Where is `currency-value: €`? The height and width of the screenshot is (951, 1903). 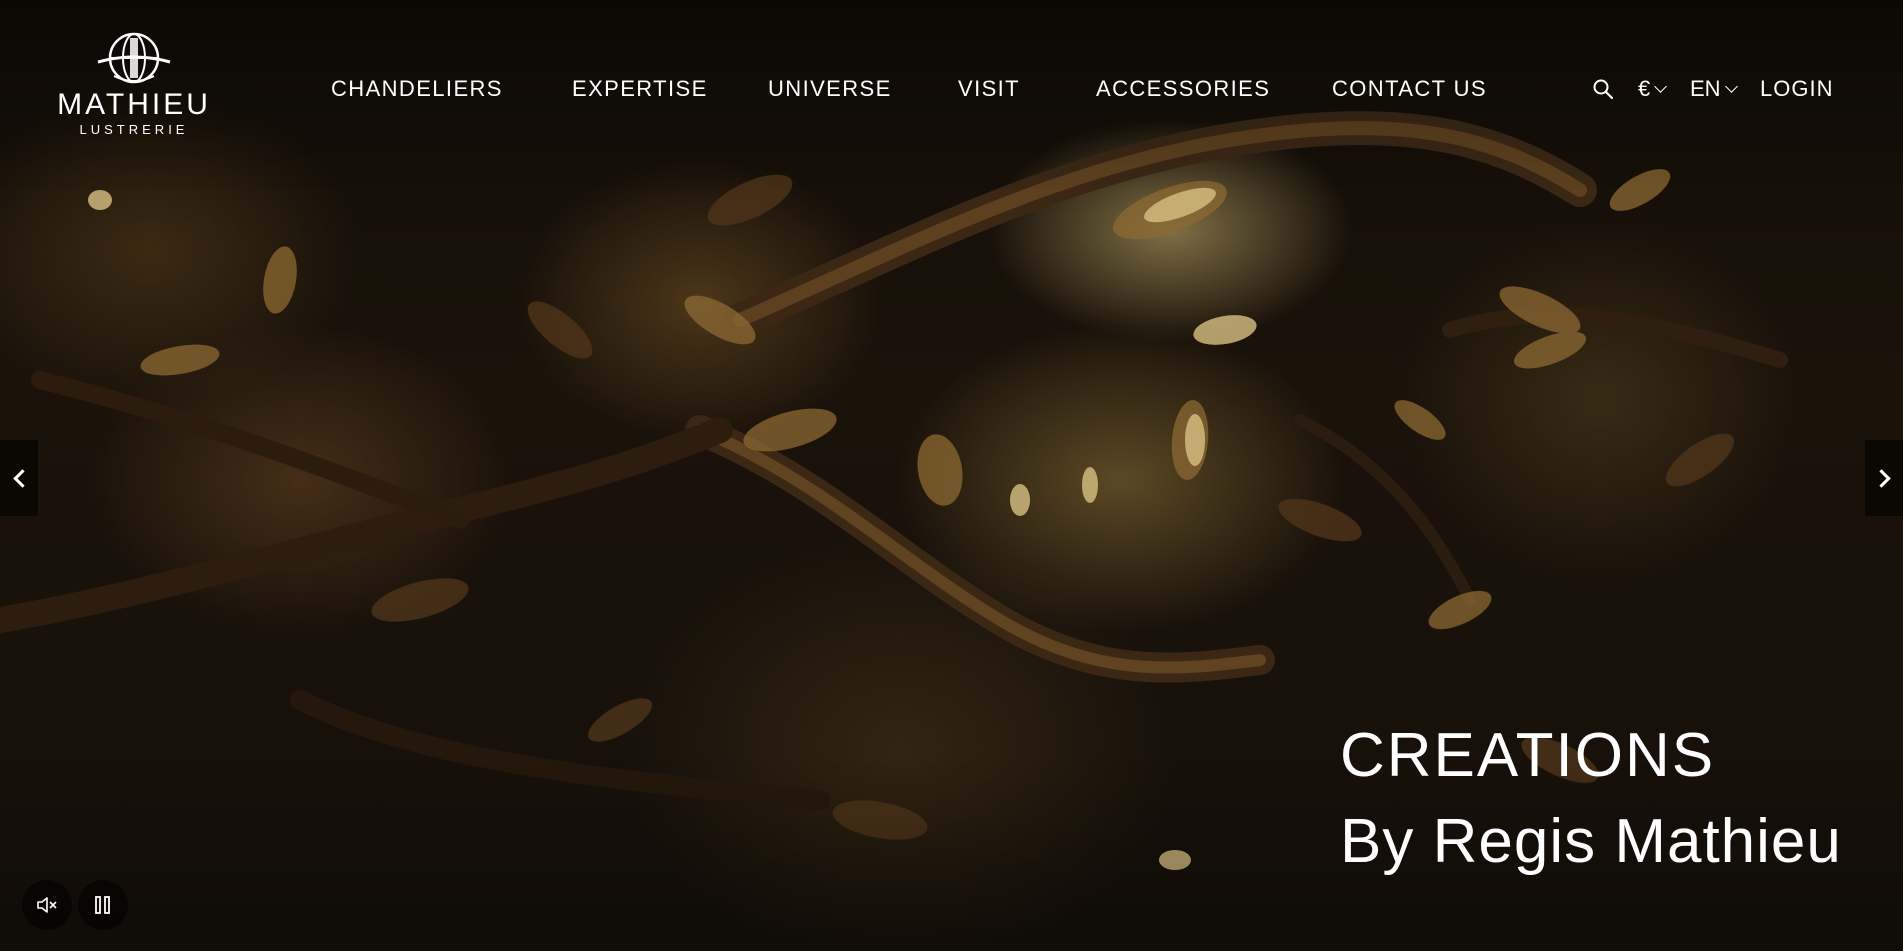 currency-value: € is located at coordinates (1644, 88).